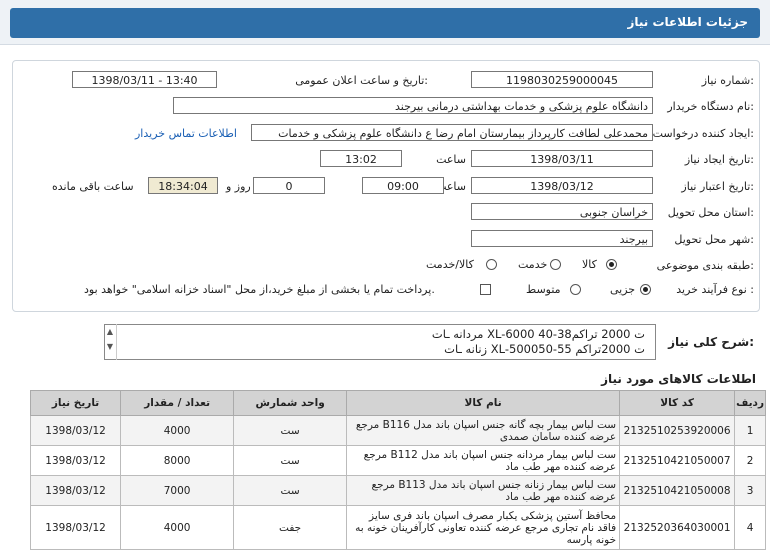 The width and height of the screenshot is (770, 550). I want to click on category-label: طبقه بندی موضوعی:, so click(705, 265).